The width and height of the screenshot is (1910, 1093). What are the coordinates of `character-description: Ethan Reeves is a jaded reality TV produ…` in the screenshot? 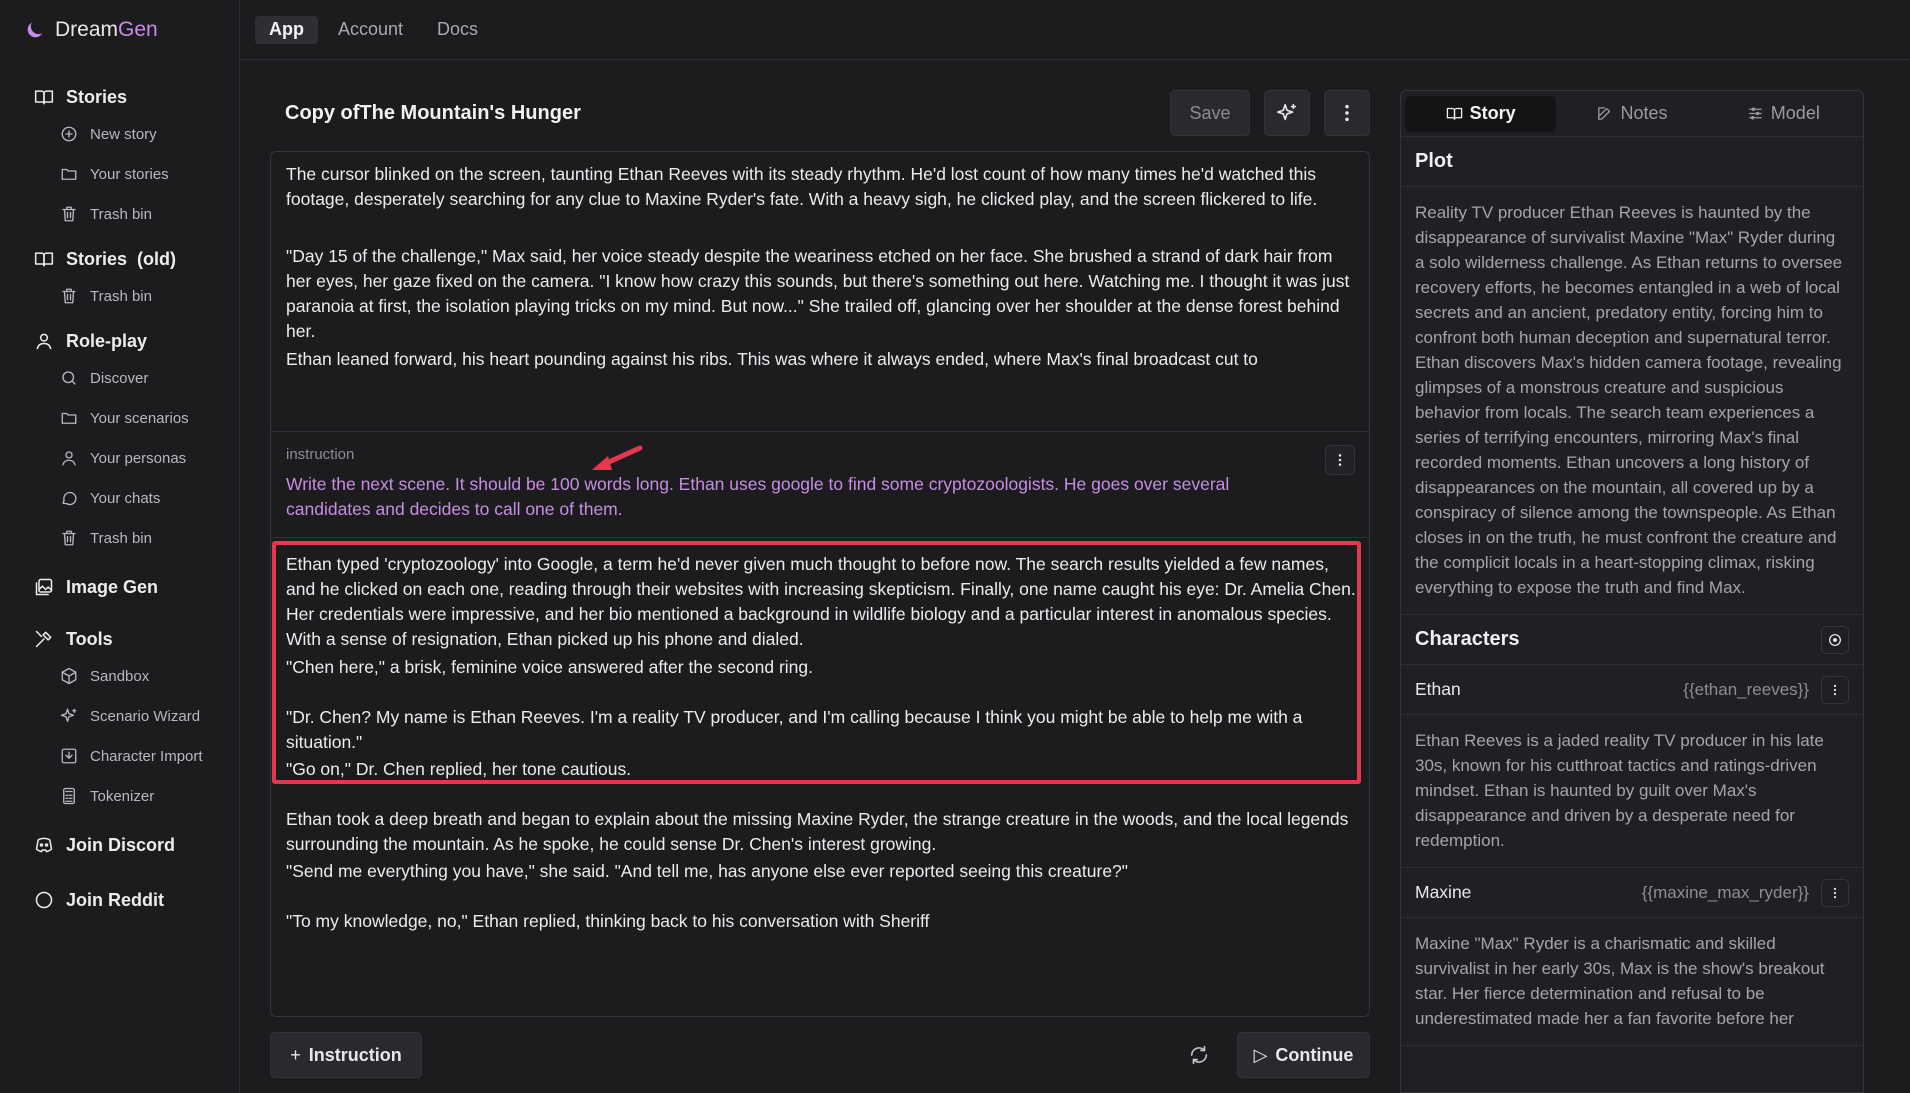 It's located at (1632, 791).